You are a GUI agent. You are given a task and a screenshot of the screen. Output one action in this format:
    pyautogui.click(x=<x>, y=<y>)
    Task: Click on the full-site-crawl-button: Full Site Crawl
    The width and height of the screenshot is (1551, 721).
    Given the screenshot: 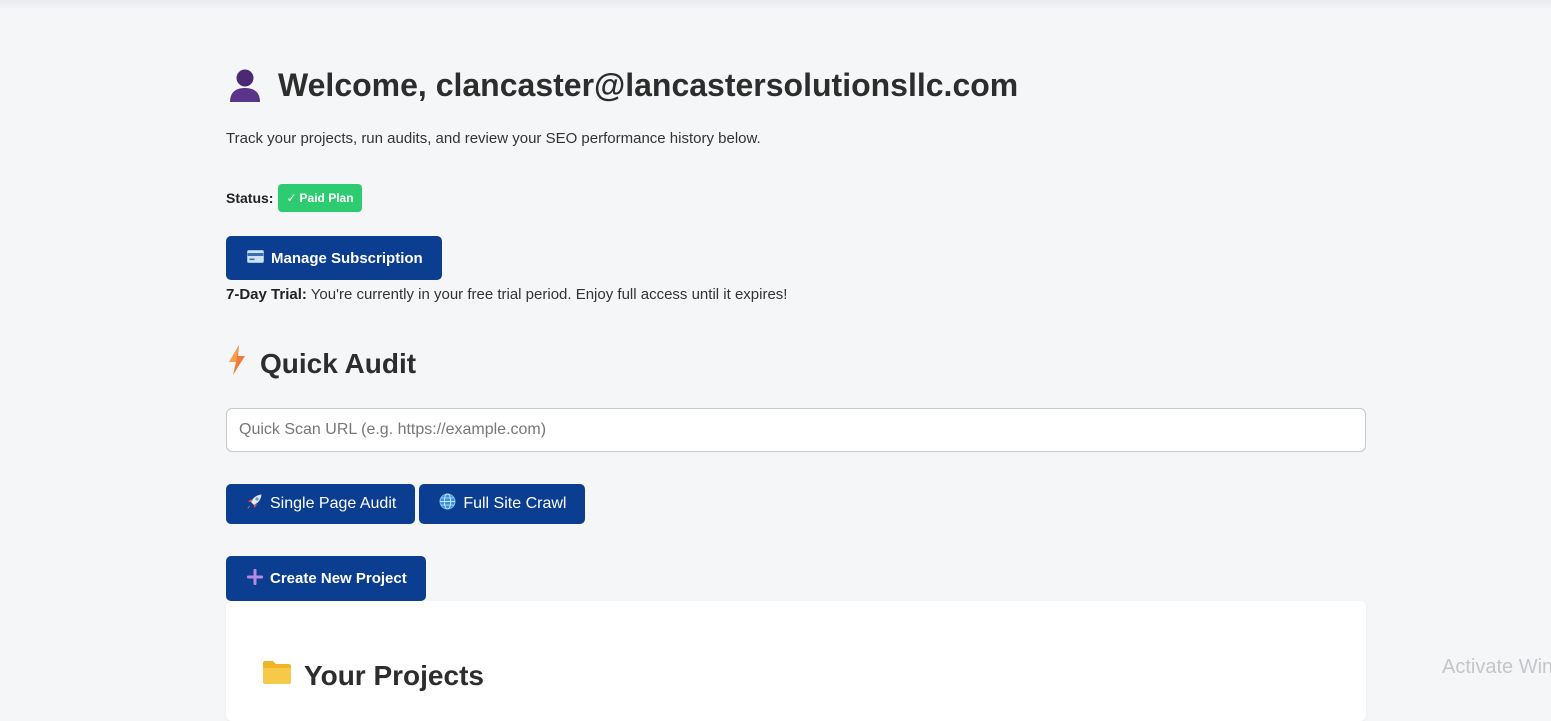 What is the action you would take?
    pyautogui.click(x=502, y=504)
    